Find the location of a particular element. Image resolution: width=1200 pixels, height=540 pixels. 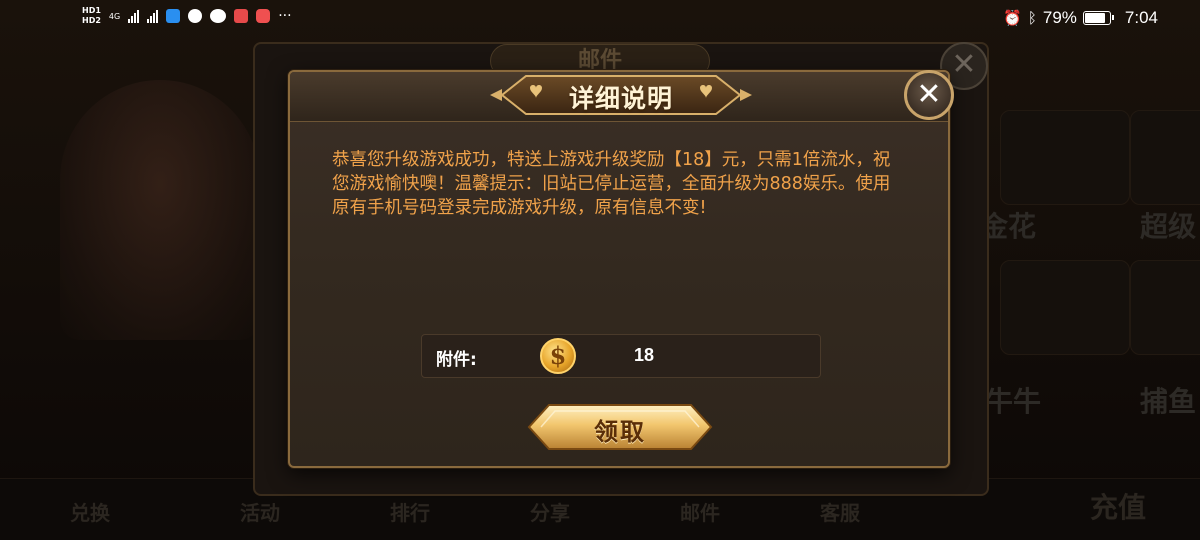

gold-coin-icon: $ is located at coordinates (558, 356).